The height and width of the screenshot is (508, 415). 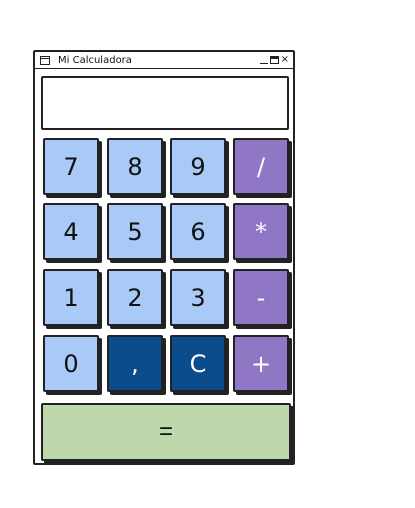 I want to click on key-8: 8, so click(x=135, y=166).